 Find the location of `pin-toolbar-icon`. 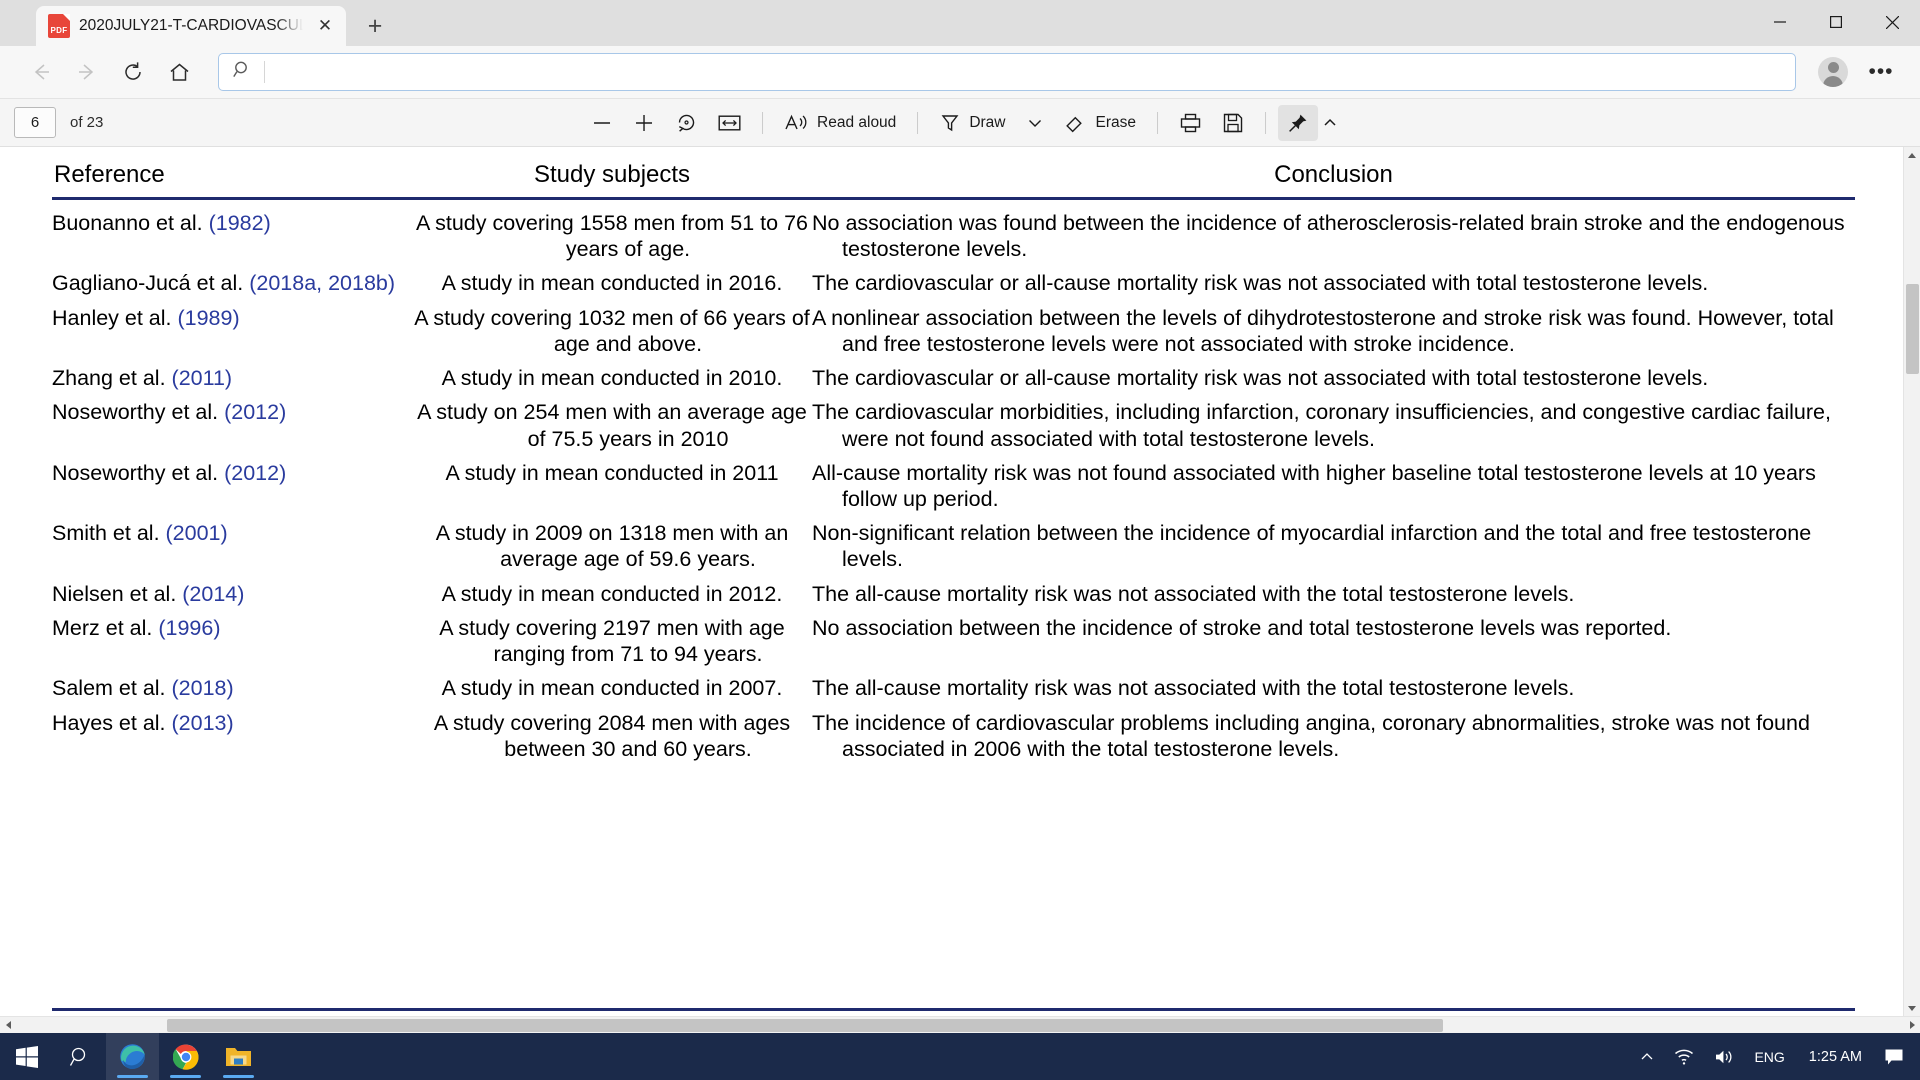

pin-toolbar-icon is located at coordinates (1297, 122).